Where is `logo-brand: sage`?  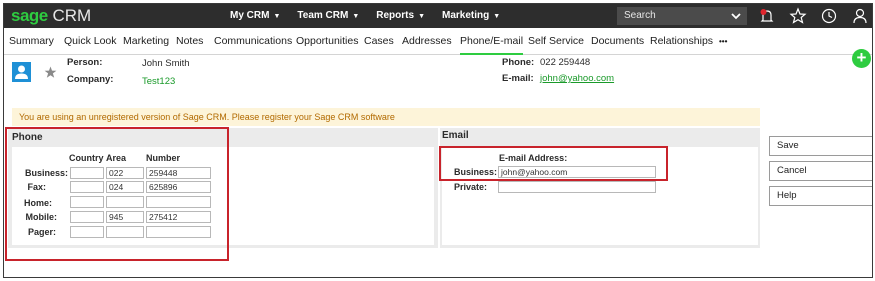 logo-brand: sage is located at coordinates (29, 15).